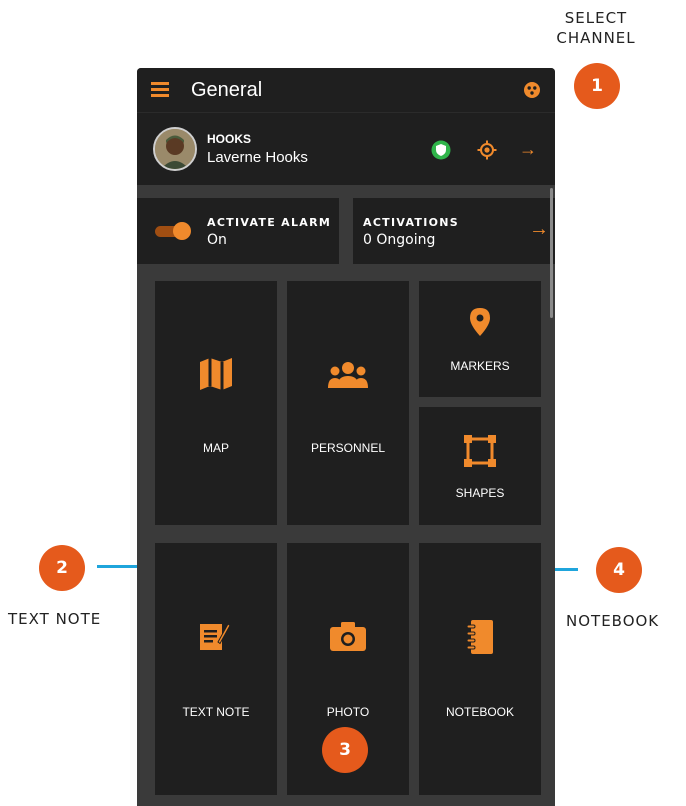  Describe the element at coordinates (551, 253) in the screenshot. I see `scrollbar` at that location.